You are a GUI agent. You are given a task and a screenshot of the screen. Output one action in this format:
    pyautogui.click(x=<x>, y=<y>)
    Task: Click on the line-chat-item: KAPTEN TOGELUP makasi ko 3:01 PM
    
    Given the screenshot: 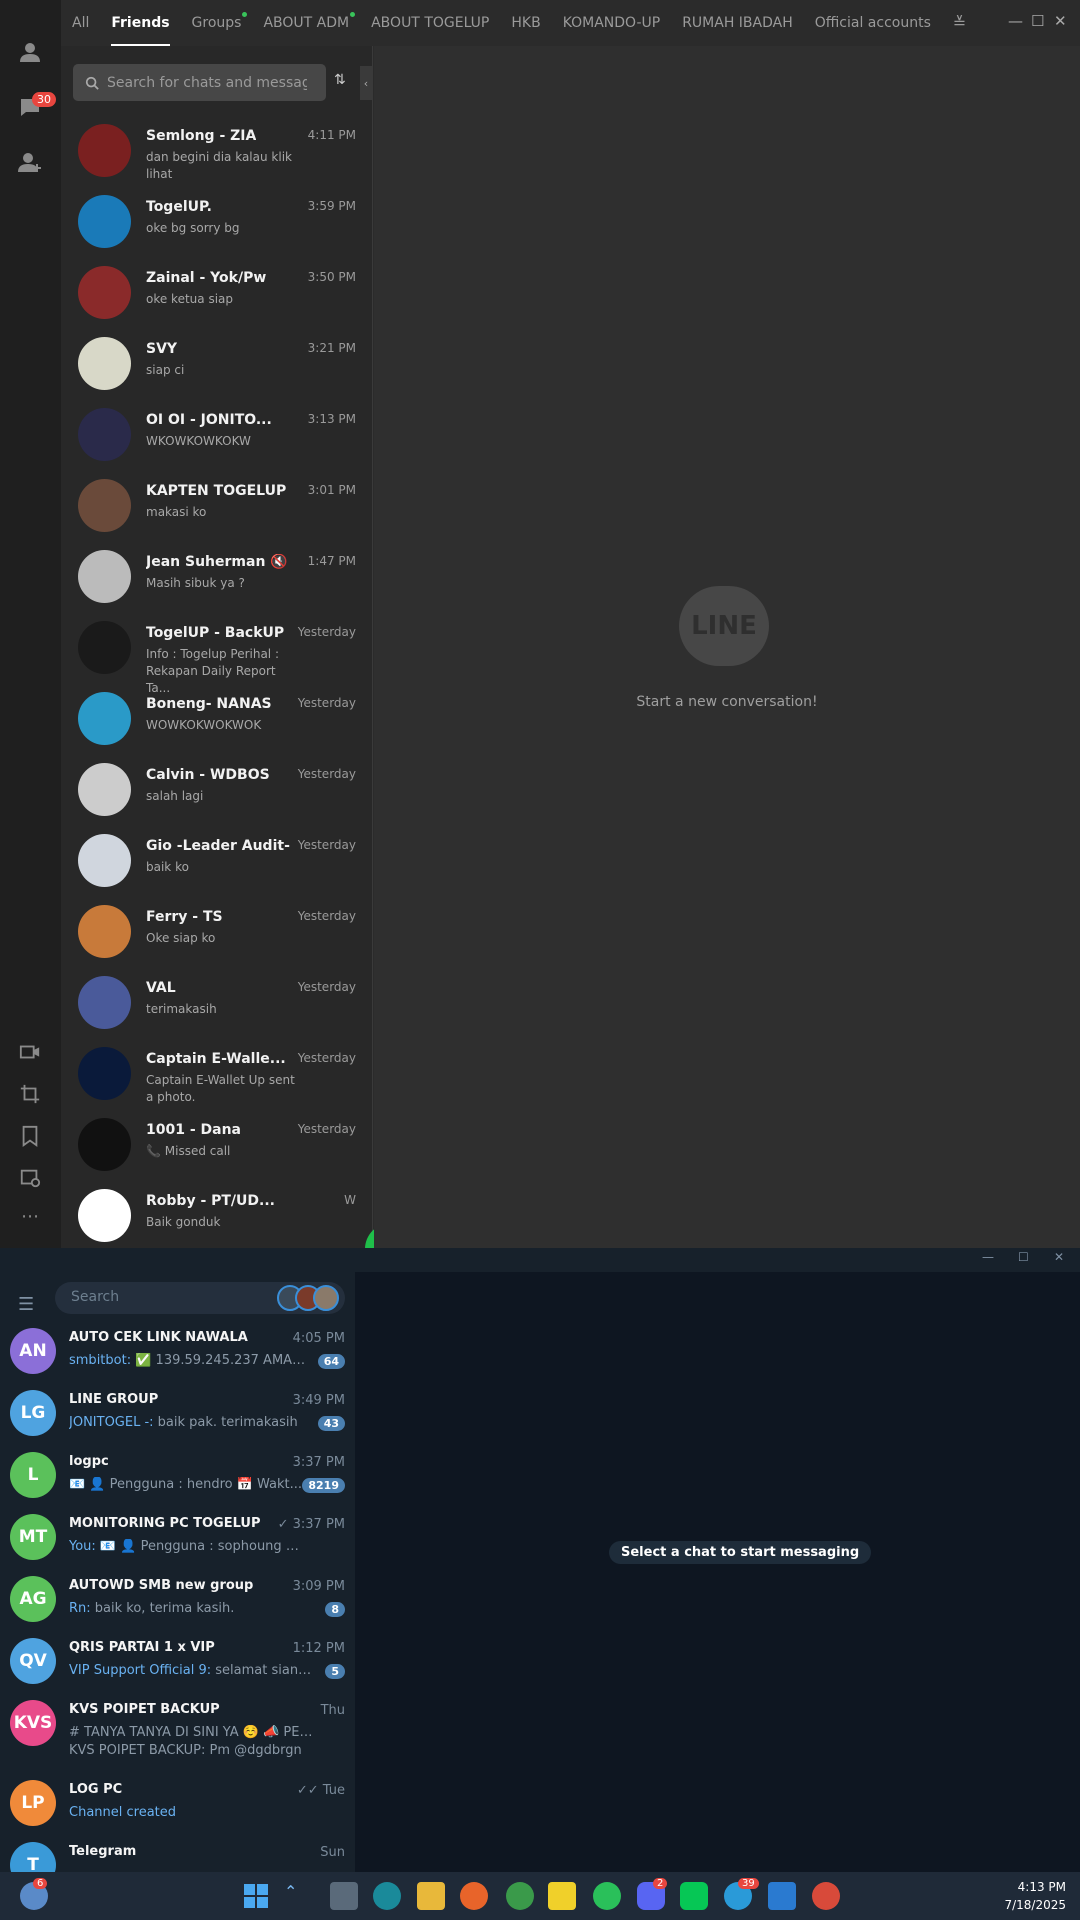 What is the action you would take?
    pyautogui.click(x=217, y=506)
    